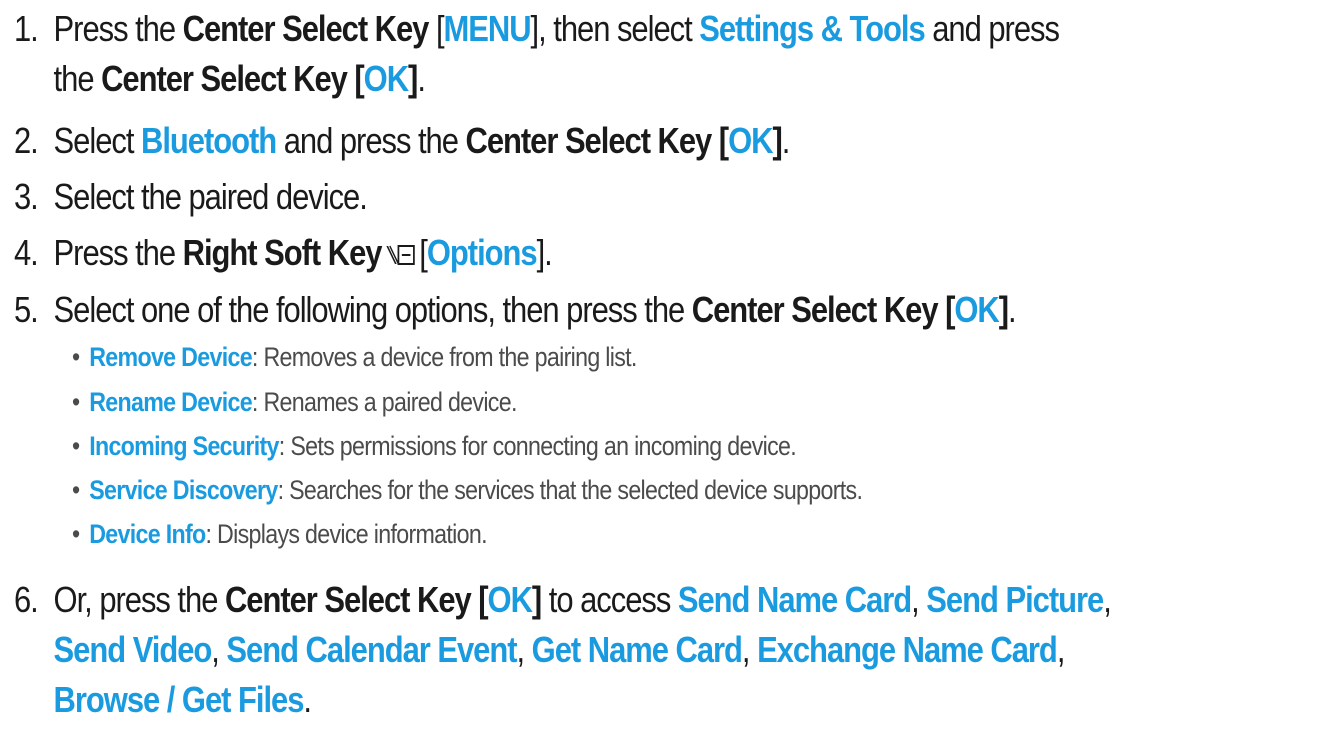  Describe the element at coordinates (147, 534) in the screenshot. I see `option-term: Device Info` at that location.